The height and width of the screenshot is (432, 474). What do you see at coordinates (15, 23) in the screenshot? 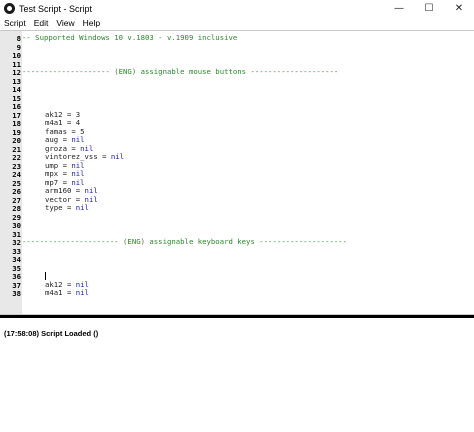
I see `menu-script: Script` at bounding box center [15, 23].